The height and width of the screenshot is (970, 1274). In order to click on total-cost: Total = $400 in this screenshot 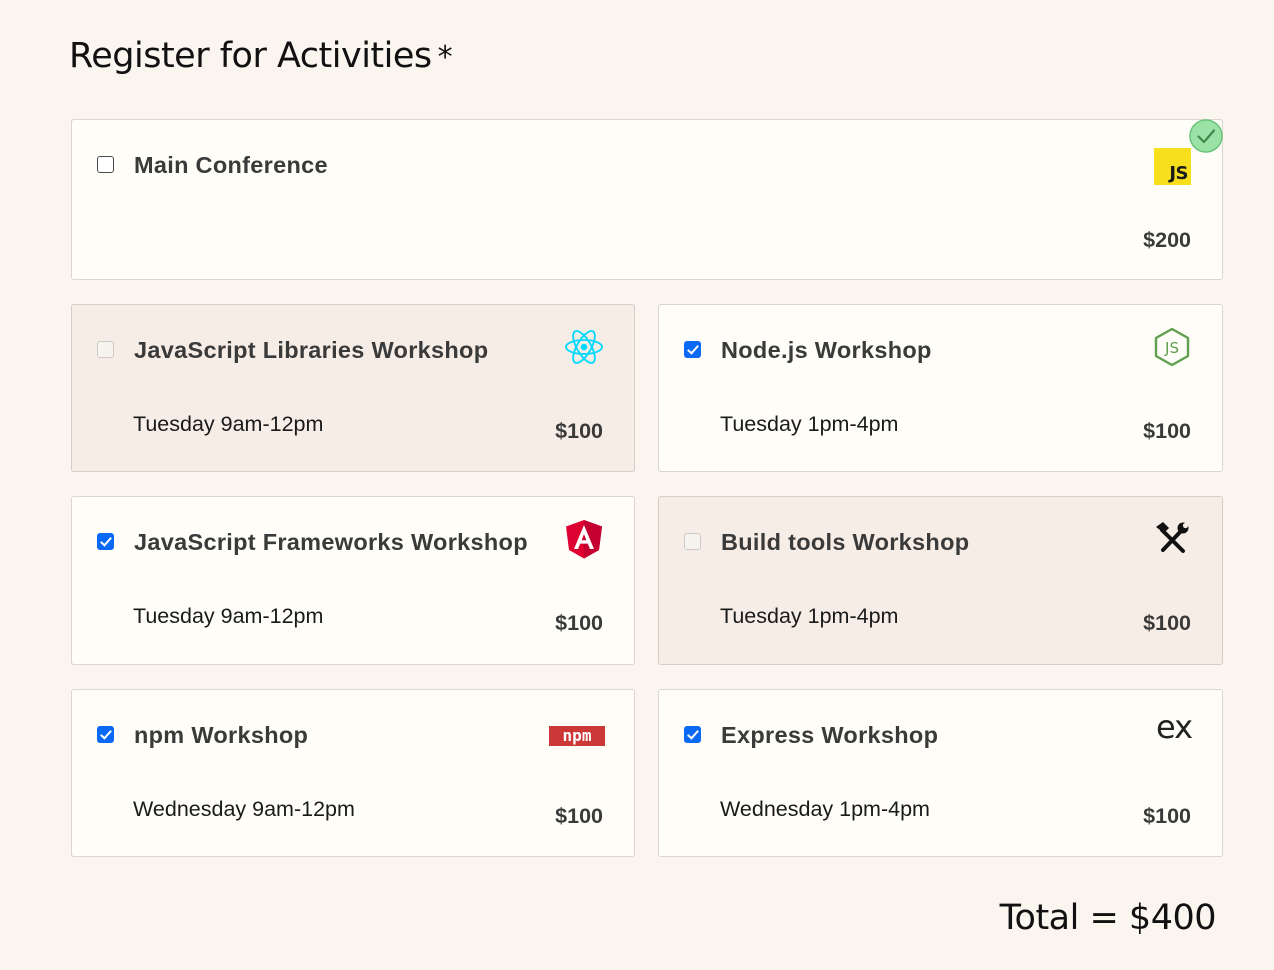, I will do `click(1108, 918)`.